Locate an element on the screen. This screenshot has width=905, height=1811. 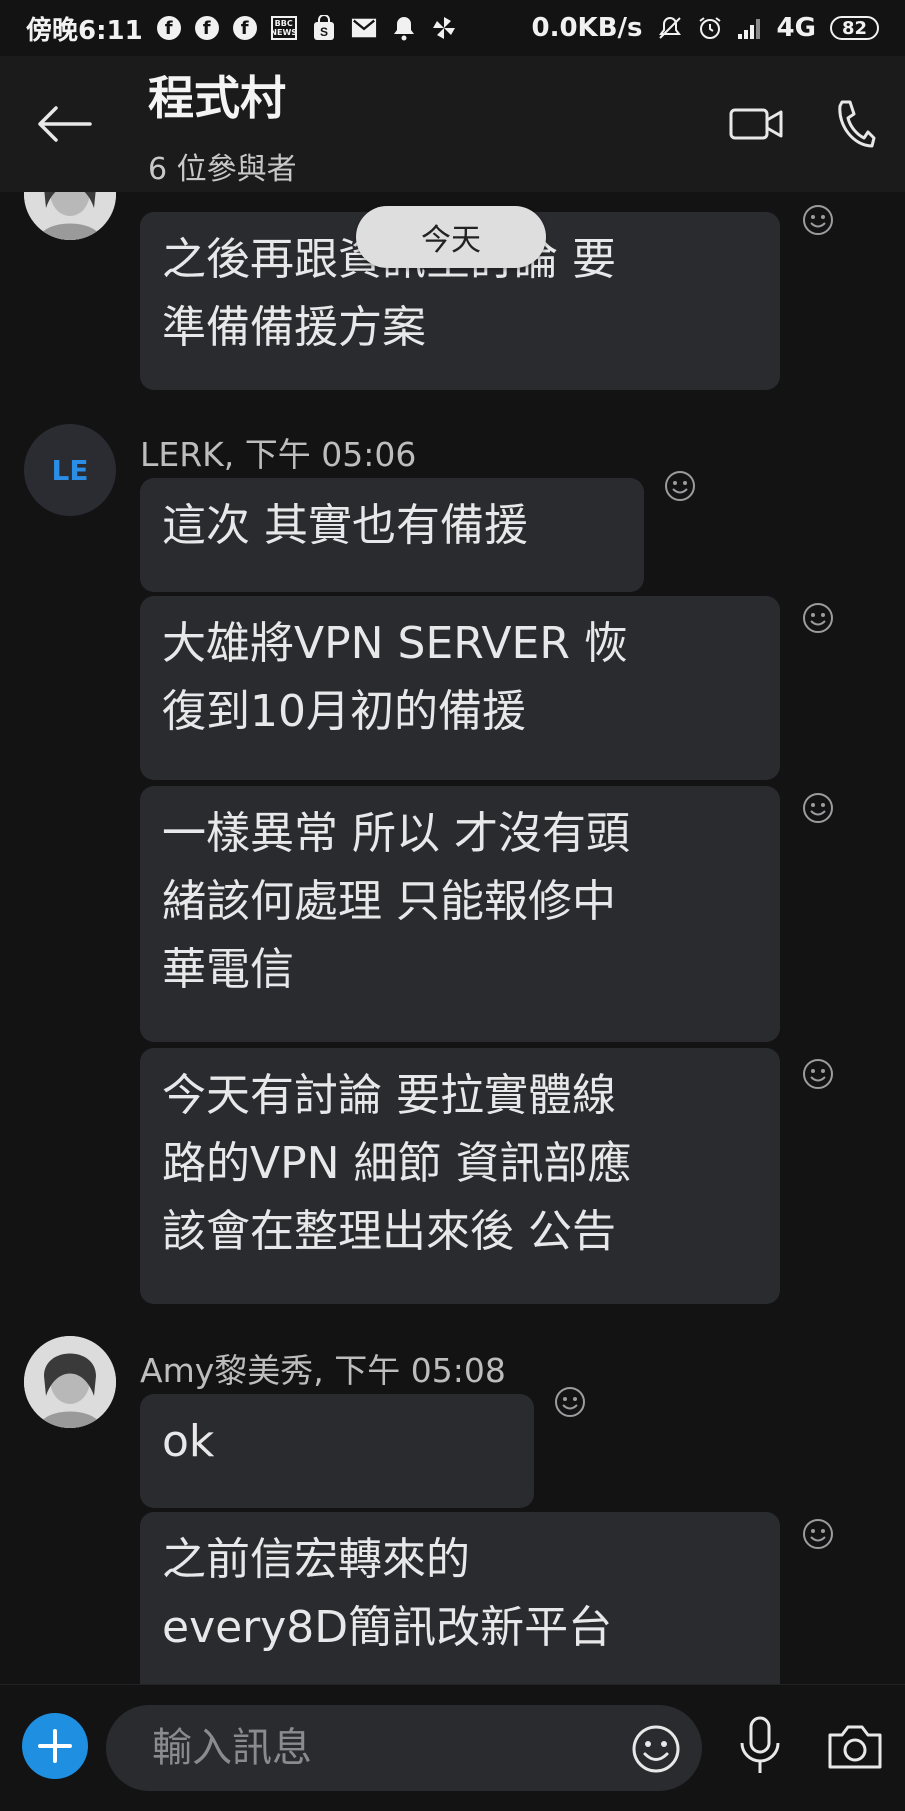
bell-icon is located at coordinates (404, 28).